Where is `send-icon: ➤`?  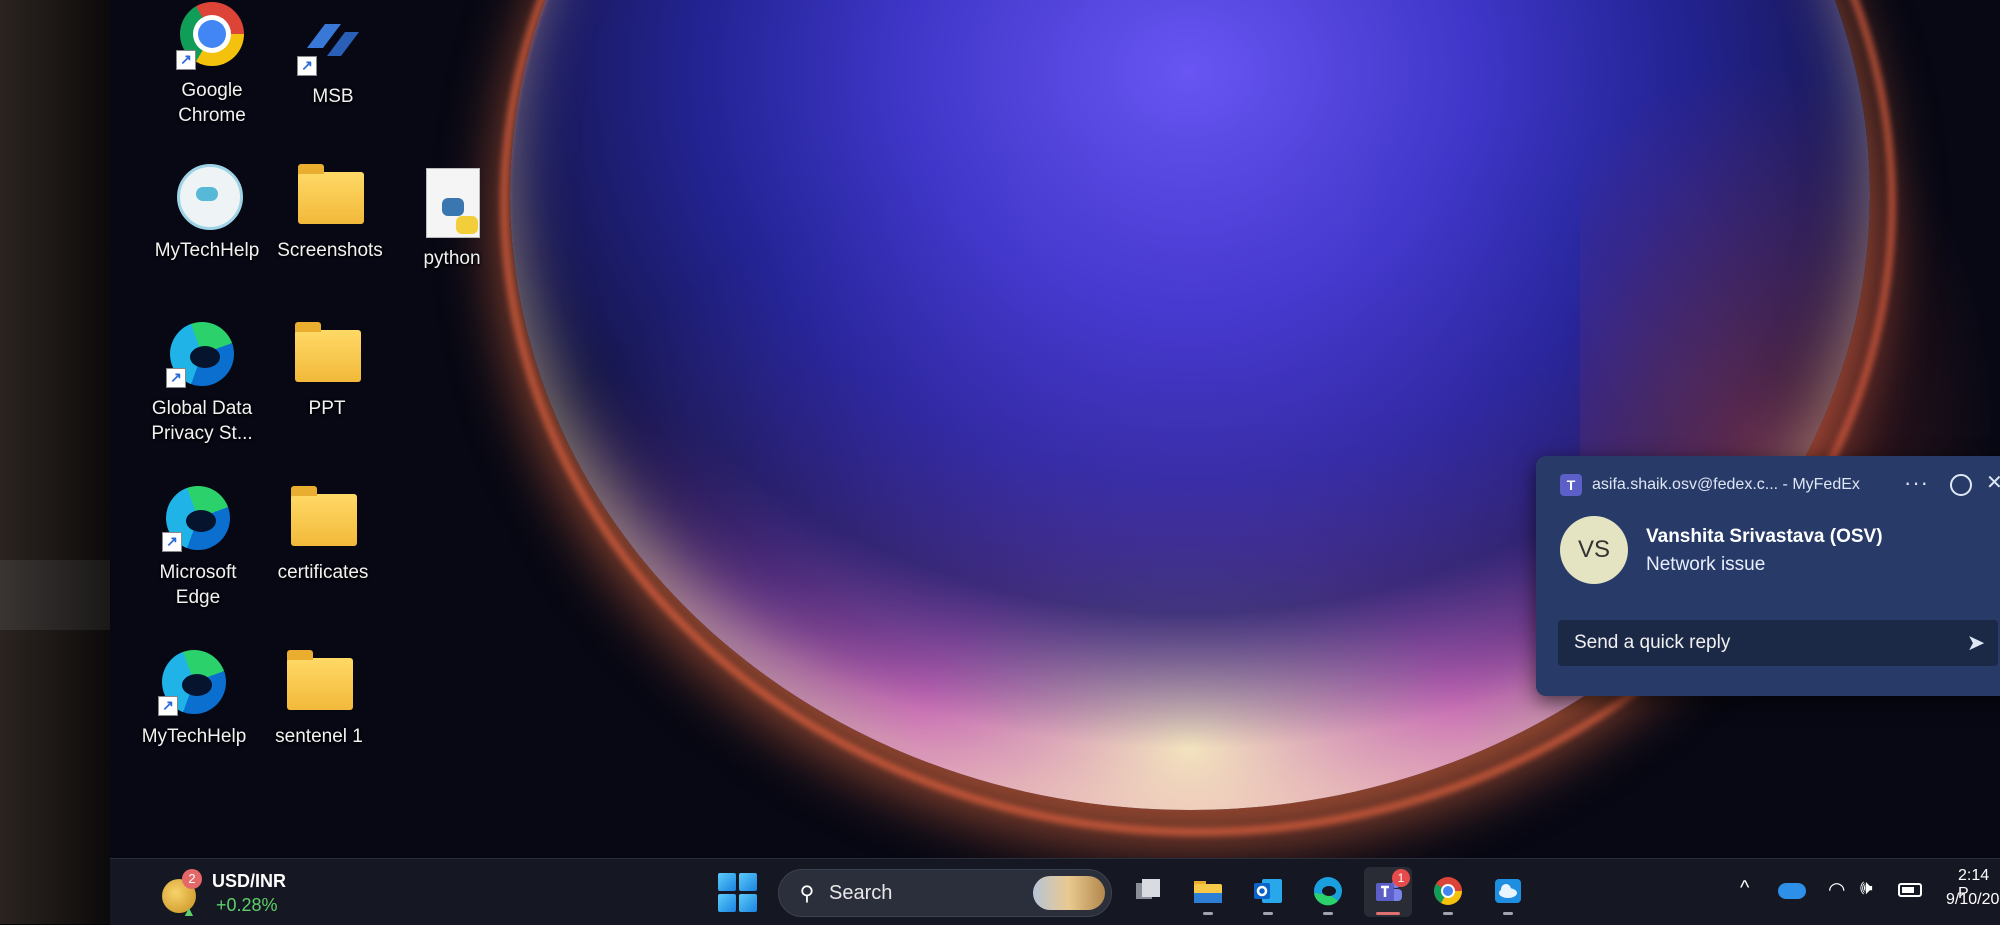
send-icon: ➤ is located at coordinates (1976, 643).